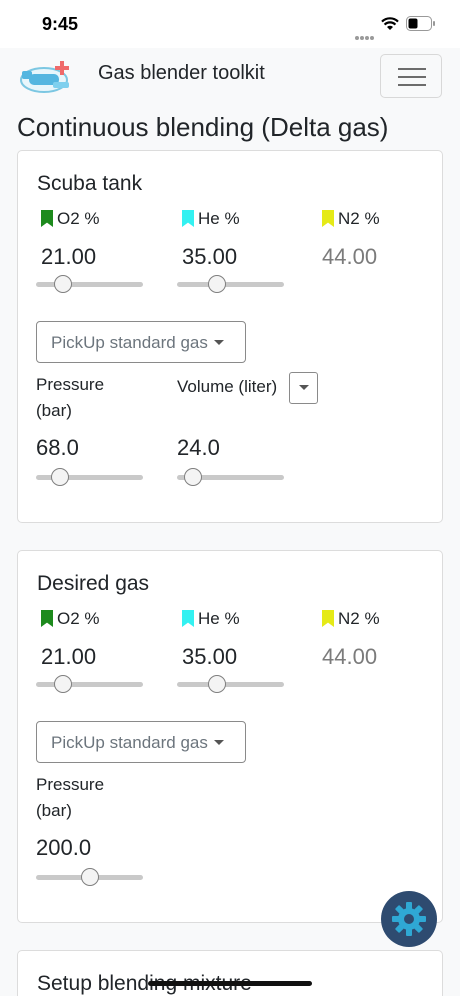  Describe the element at coordinates (390, 26) in the screenshot. I see `wifi-icon` at that location.